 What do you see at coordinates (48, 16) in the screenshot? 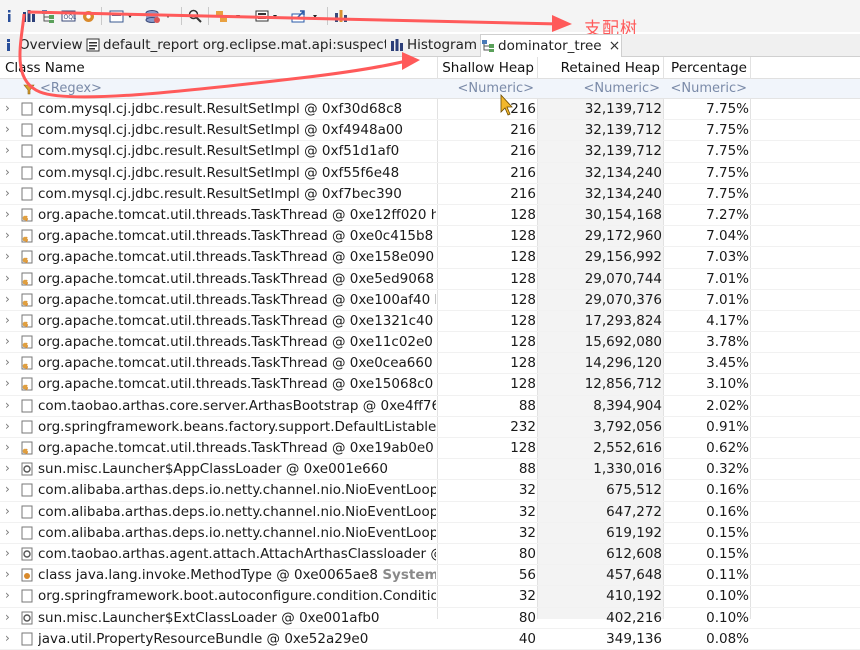
I see `dominator-tree-icon` at bounding box center [48, 16].